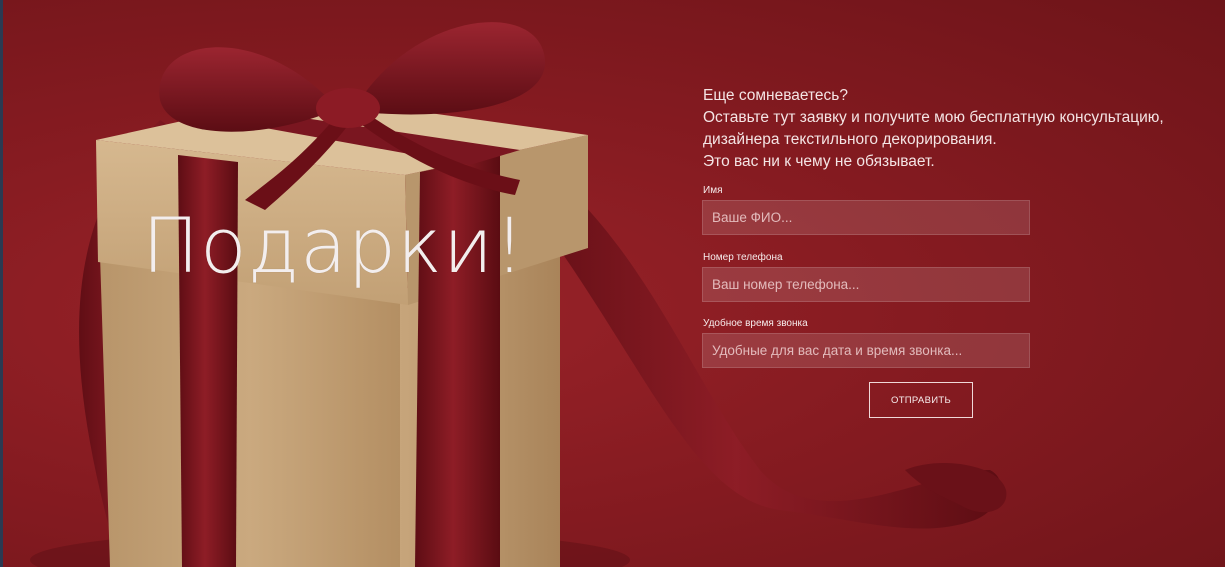 The image size is (1225, 567). Describe the element at coordinates (776, 95) in the screenshot. I see `lead-line-1: Еще сомневаетесь?` at that location.